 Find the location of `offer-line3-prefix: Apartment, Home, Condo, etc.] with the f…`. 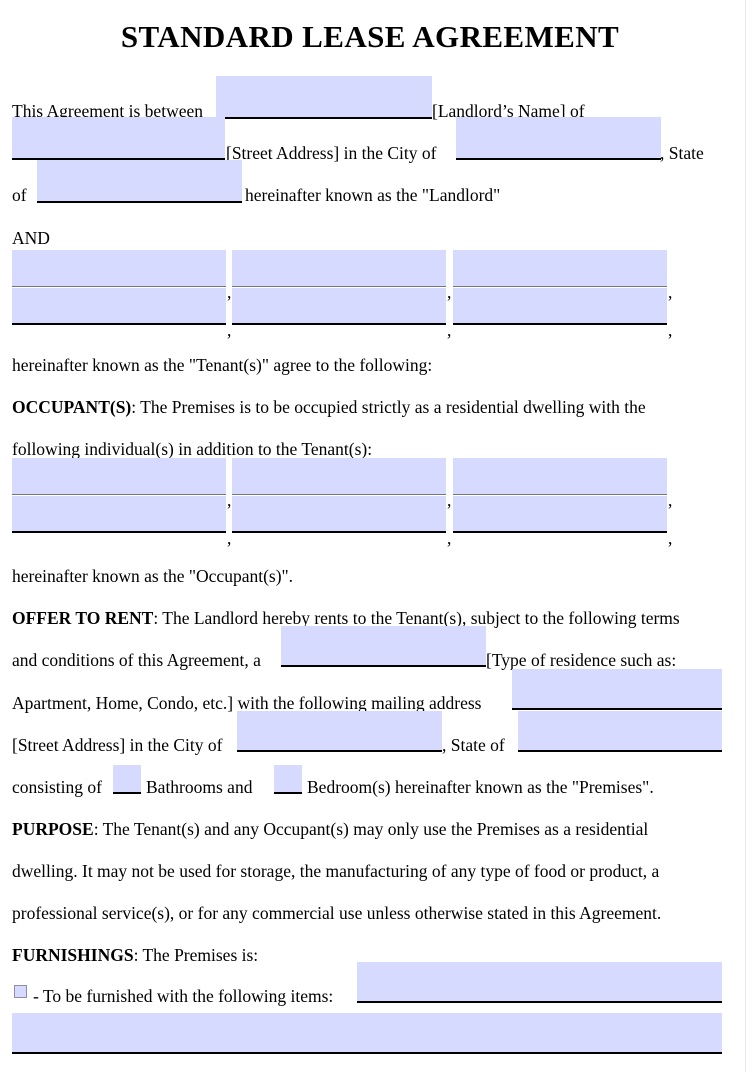

offer-line3-prefix: Apartment, Home, Condo, etc.] with the f… is located at coordinates (247, 703).